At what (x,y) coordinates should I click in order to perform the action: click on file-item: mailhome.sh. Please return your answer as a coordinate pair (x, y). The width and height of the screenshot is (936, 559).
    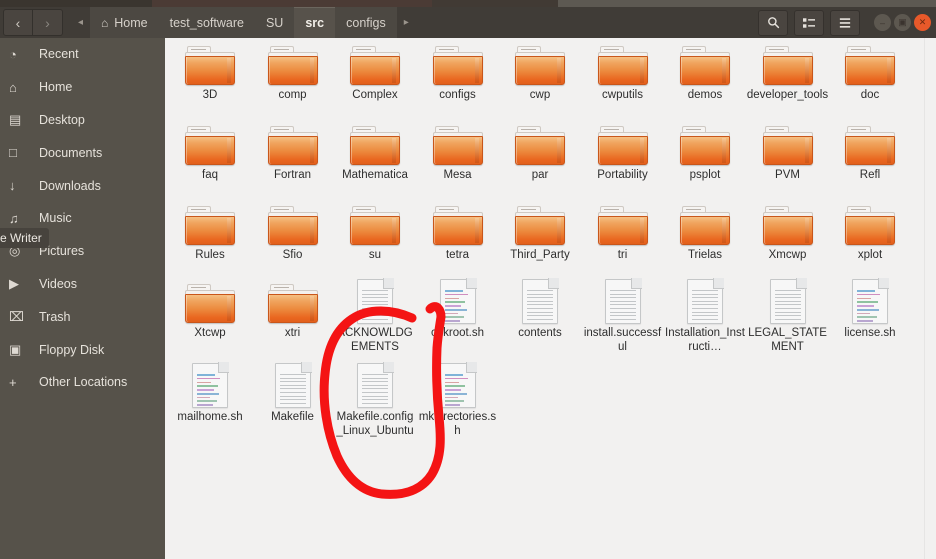
    Looking at the image, I should click on (210, 392).